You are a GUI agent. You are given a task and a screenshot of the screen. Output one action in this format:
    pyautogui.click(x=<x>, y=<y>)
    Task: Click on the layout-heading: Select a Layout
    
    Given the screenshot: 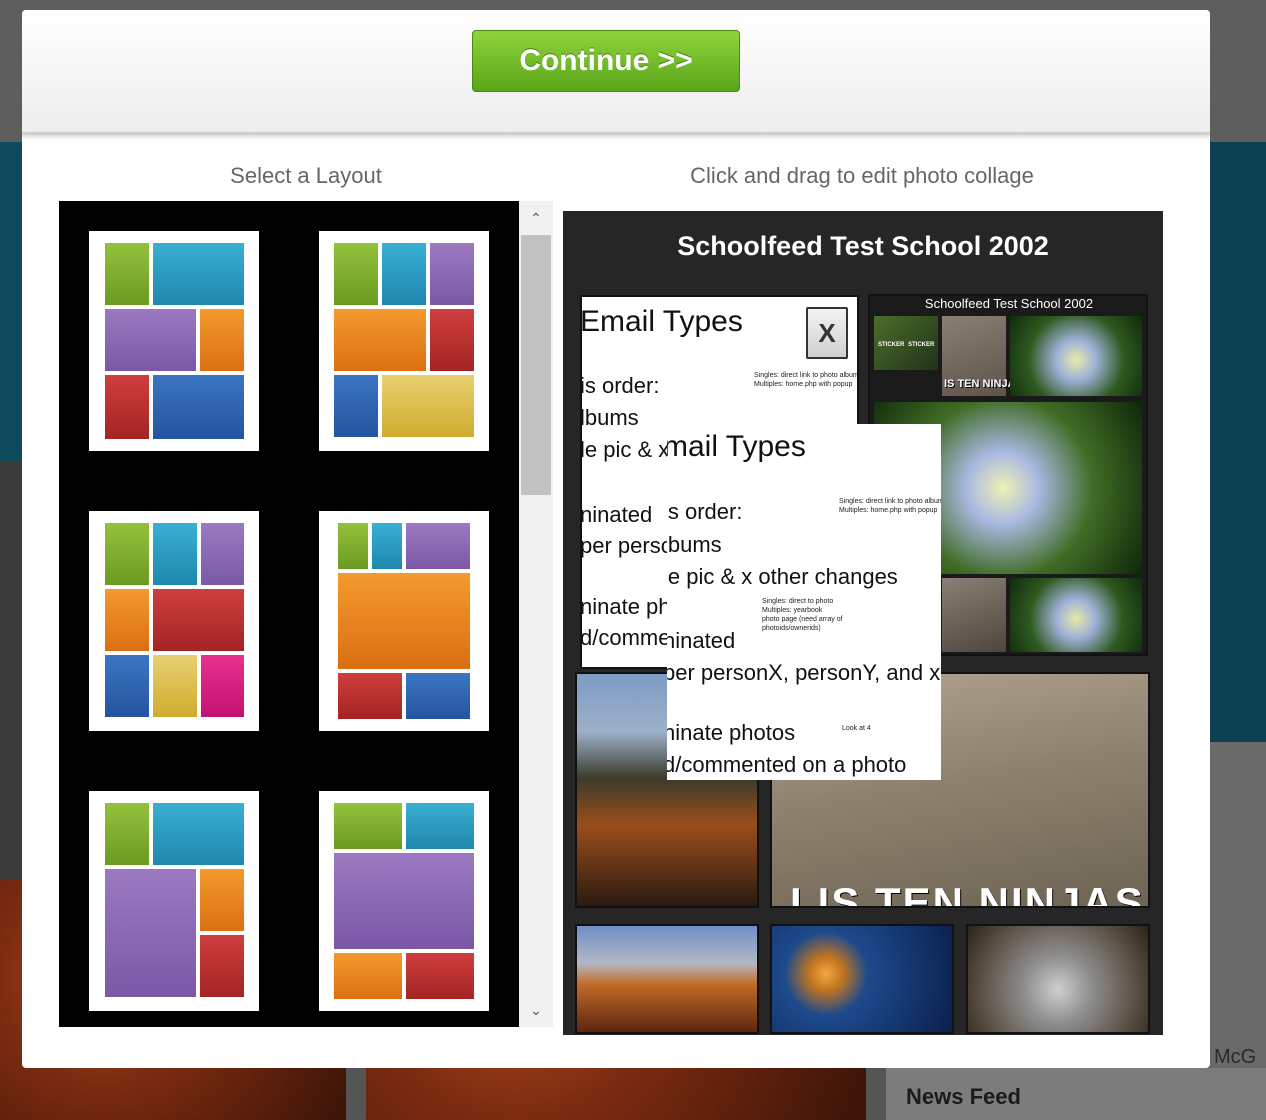 What is the action you would take?
    pyautogui.click(x=306, y=175)
    